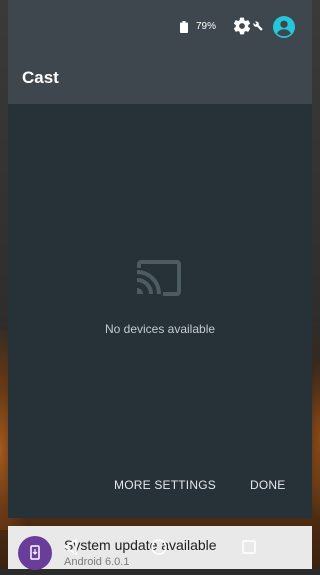 The height and width of the screenshot is (575, 320). Describe the element at coordinates (160, 81) in the screenshot. I see `dialog-header: Cast` at that location.